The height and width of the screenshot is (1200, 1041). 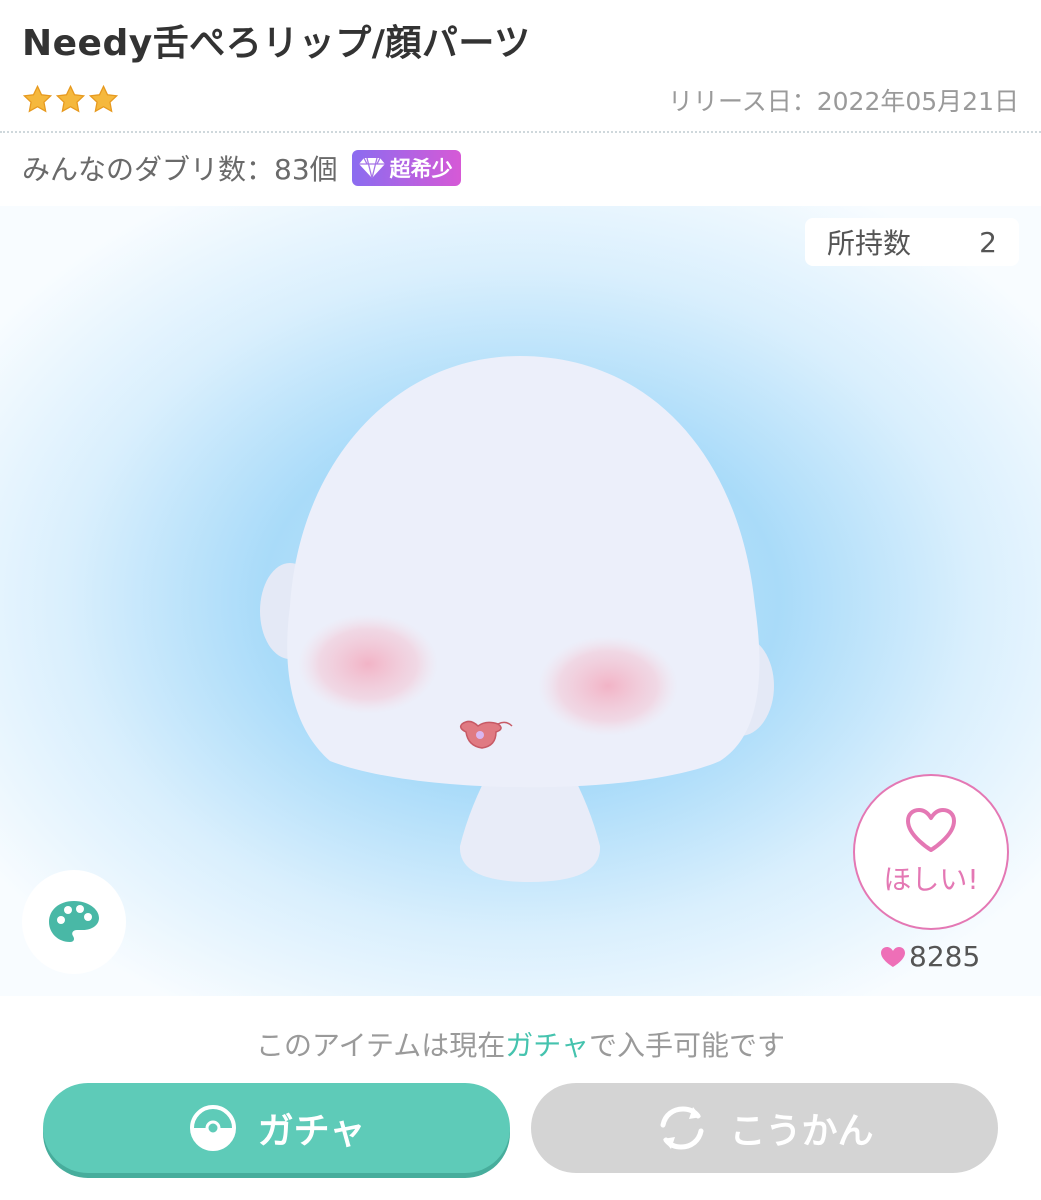 I want to click on release-value: 2022年05月21日, so click(x=917, y=101).